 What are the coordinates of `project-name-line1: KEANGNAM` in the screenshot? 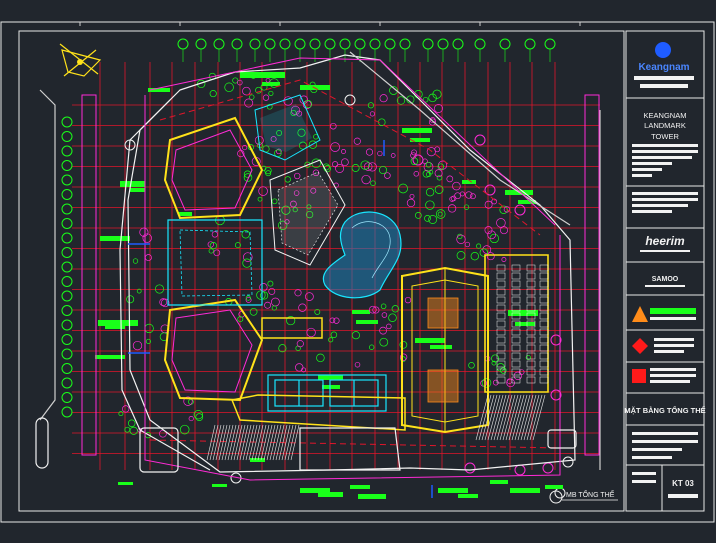 It's located at (665, 115).